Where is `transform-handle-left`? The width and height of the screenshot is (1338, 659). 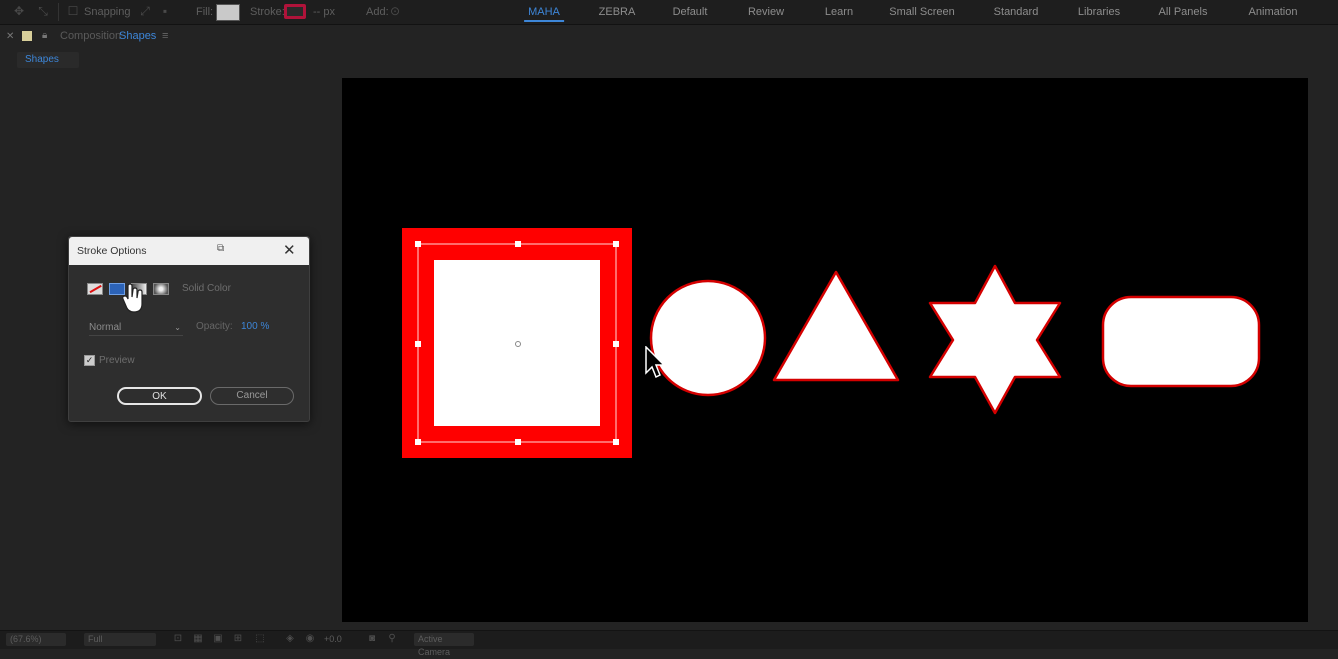 transform-handle-left is located at coordinates (418, 344).